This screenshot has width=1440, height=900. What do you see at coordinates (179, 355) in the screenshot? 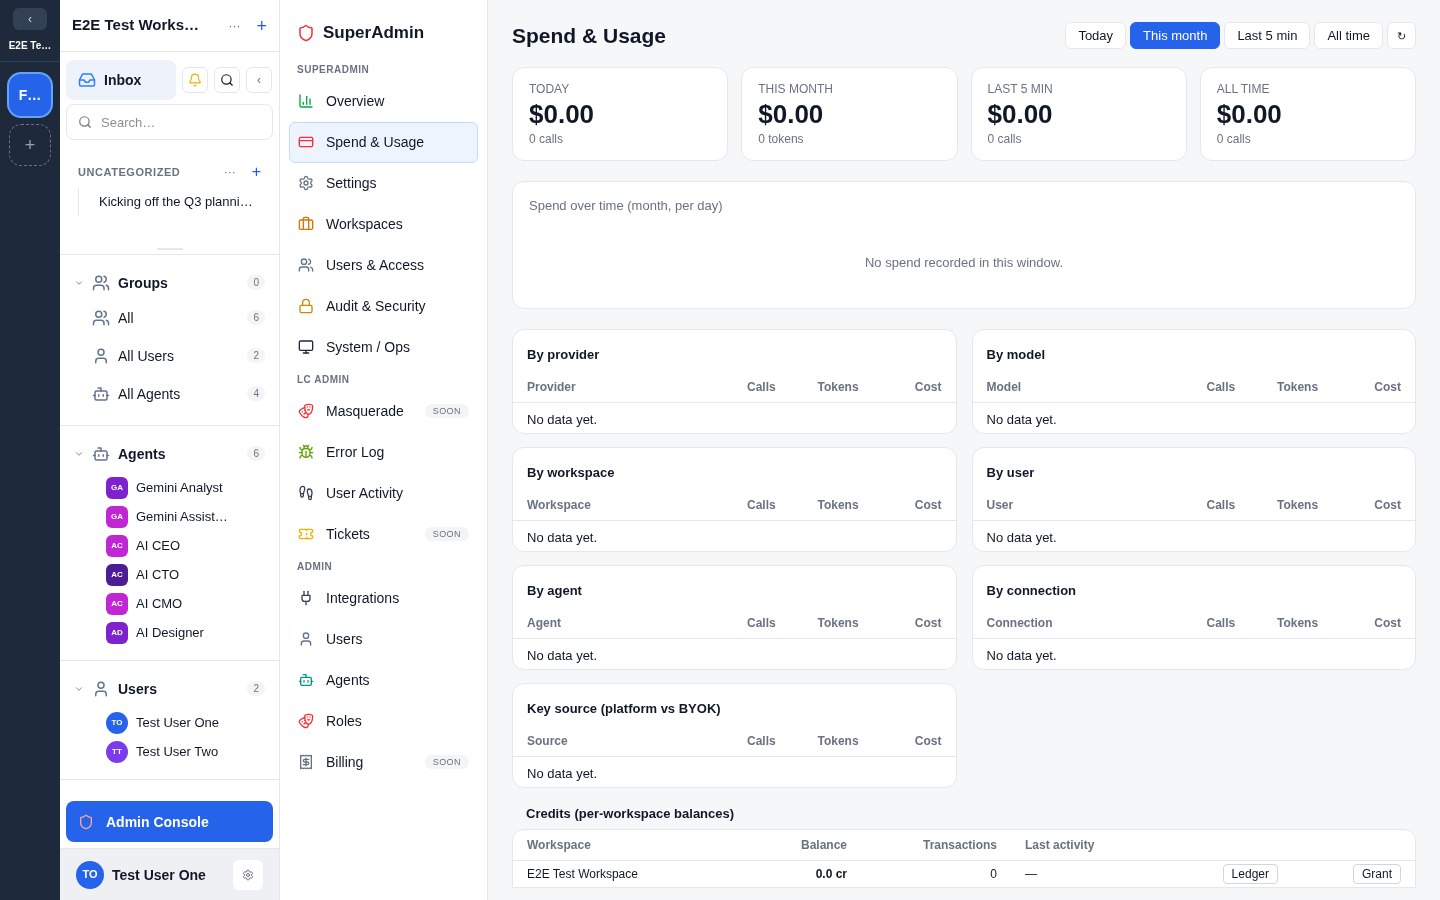
I see `group-item: All Users` at bounding box center [179, 355].